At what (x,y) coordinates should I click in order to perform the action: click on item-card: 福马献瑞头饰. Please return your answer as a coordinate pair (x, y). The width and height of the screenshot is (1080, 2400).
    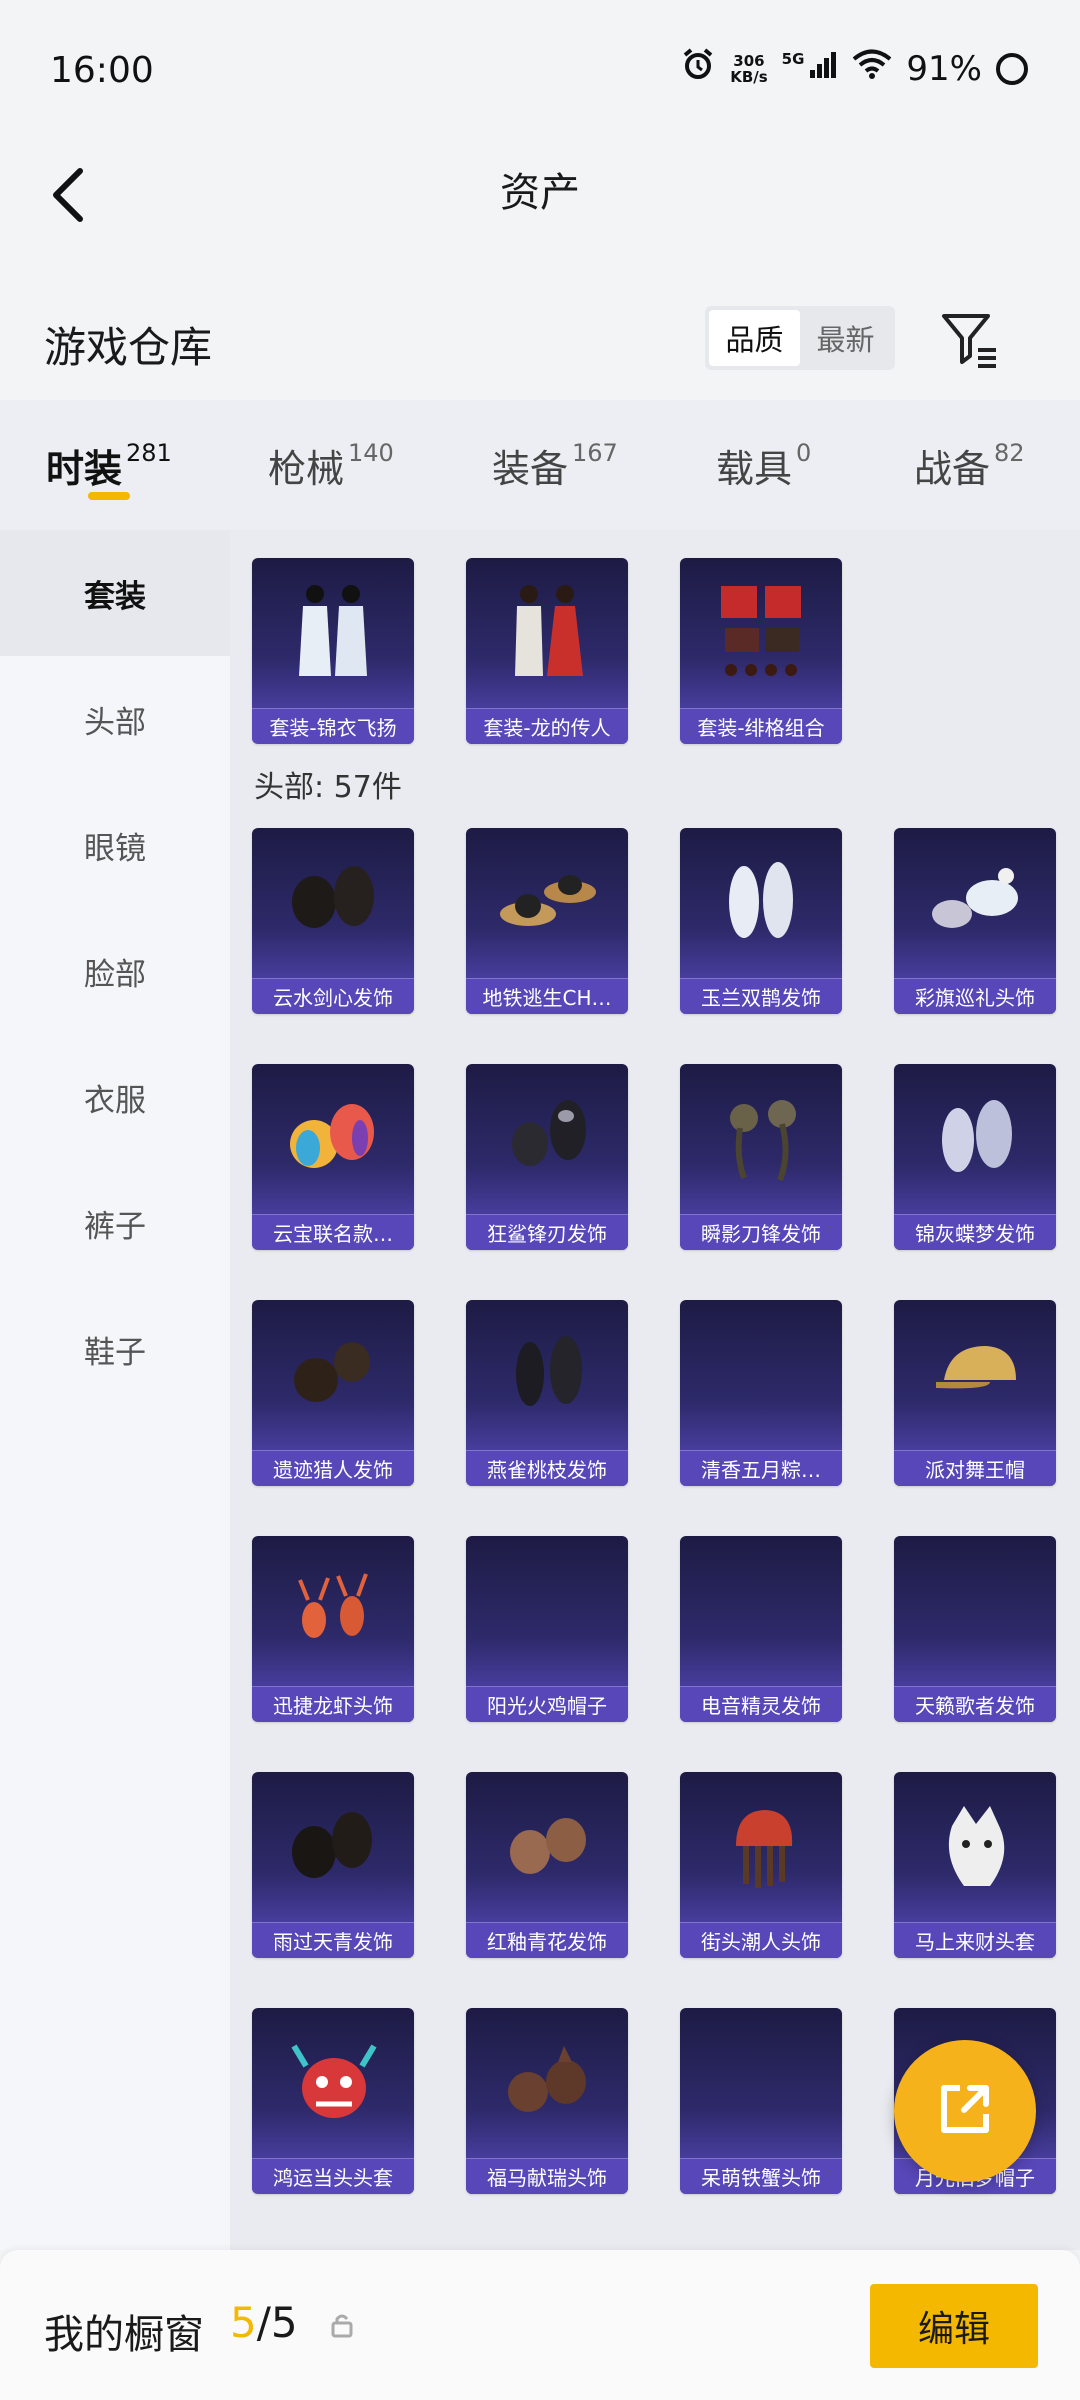
    Looking at the image, I should click on (547, 2101).